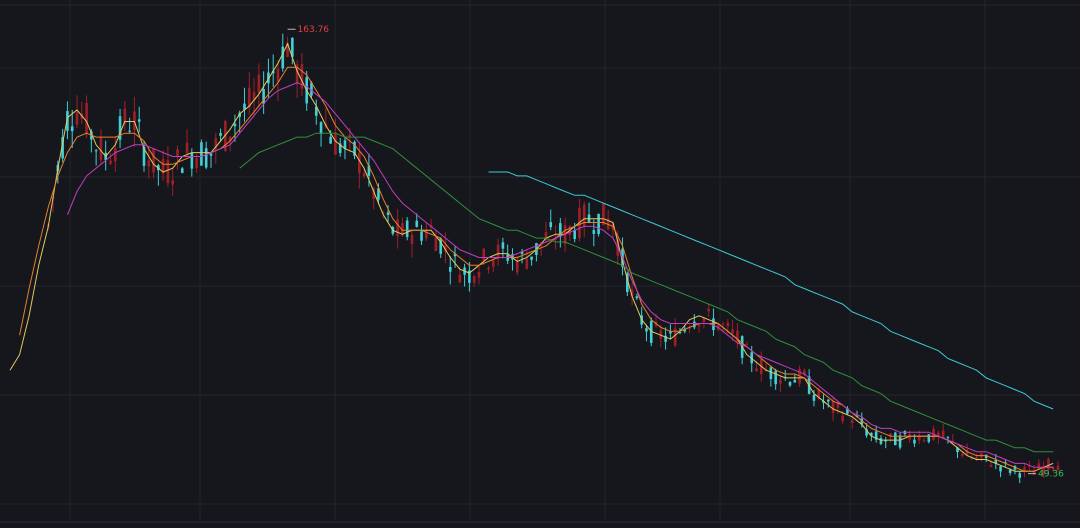 The image size is (1080, 528). What do you see at coordinates (314, 30) in the screenshot?
I see `high-price-label: 163.76` at bounding box center [314, 30].